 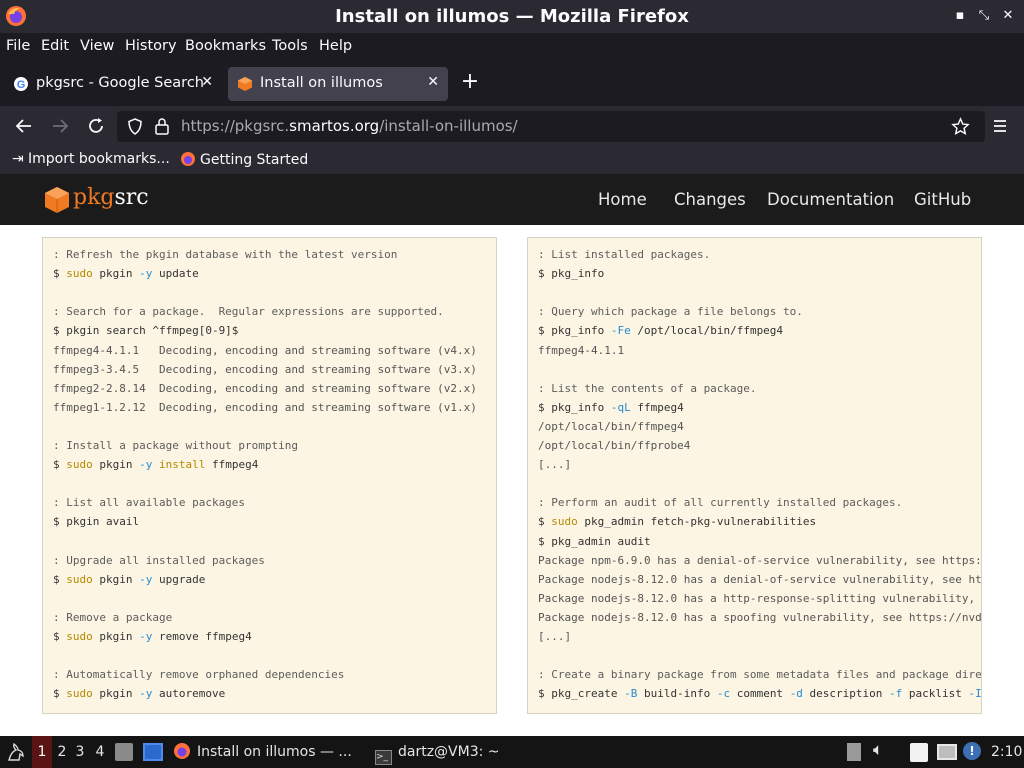 I want to click on new-tab-icon: +, so click(x=470, y=82).